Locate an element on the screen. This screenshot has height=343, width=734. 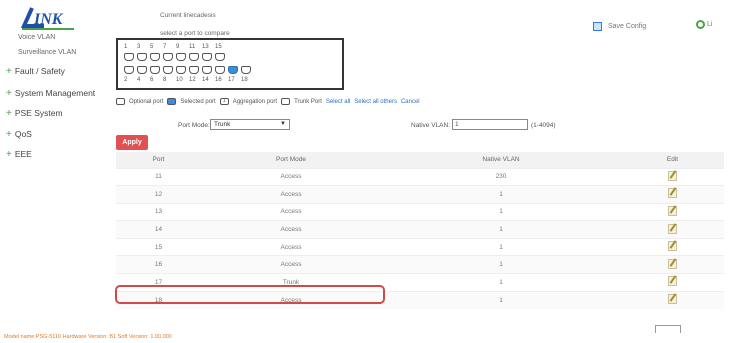
legend-trunk: Trunk Port is located at coordinates (308, 101).